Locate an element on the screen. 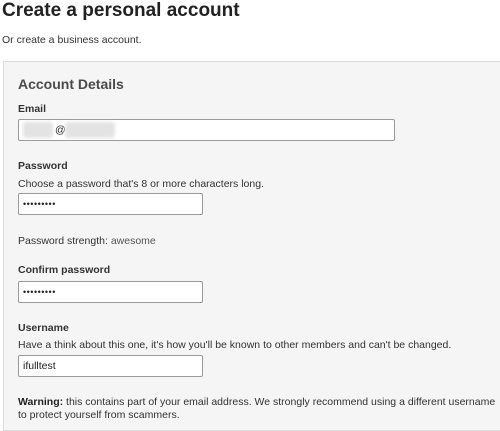 Image resolution: width=500 pixels, height=431 pixels. business-account-link: Or create a business account. is located at coordinates (72, 40).